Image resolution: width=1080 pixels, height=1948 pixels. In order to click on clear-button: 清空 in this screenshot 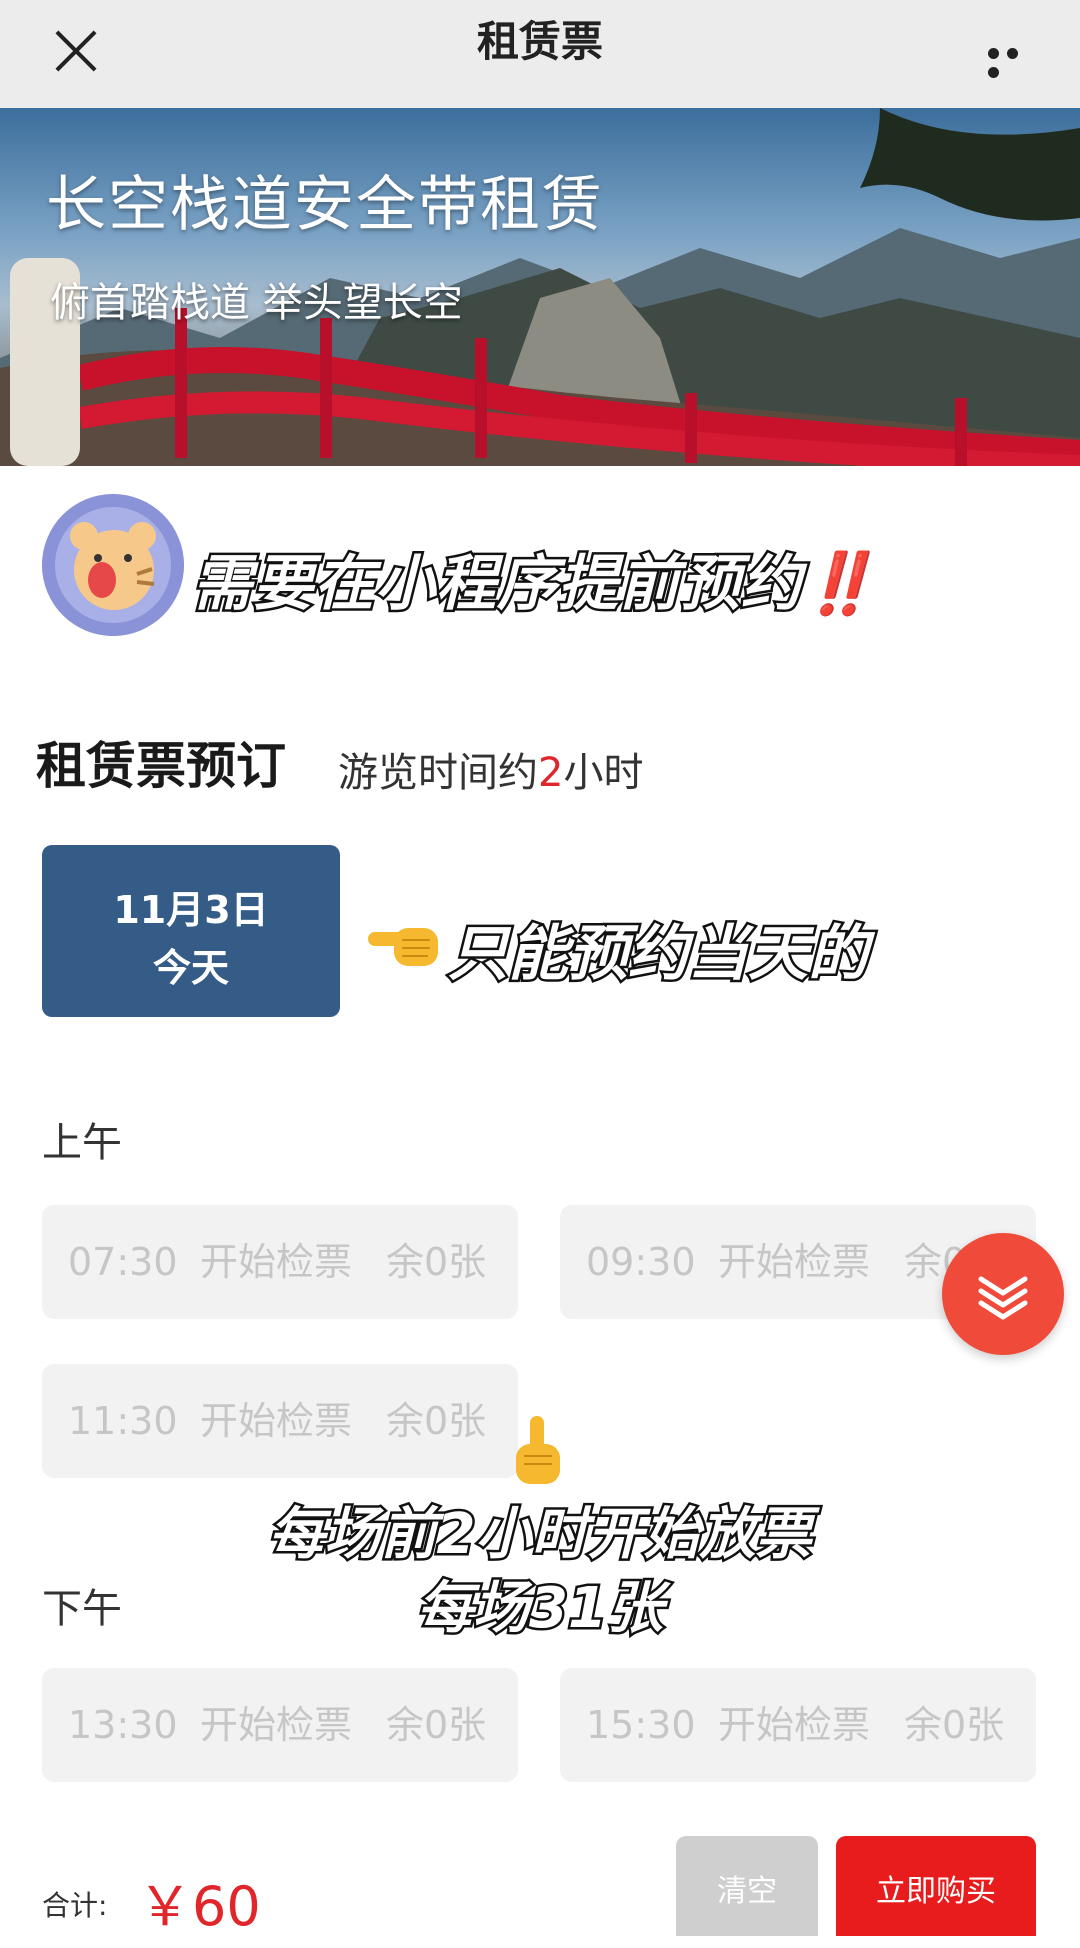, I will do `click(747, 1886)`.